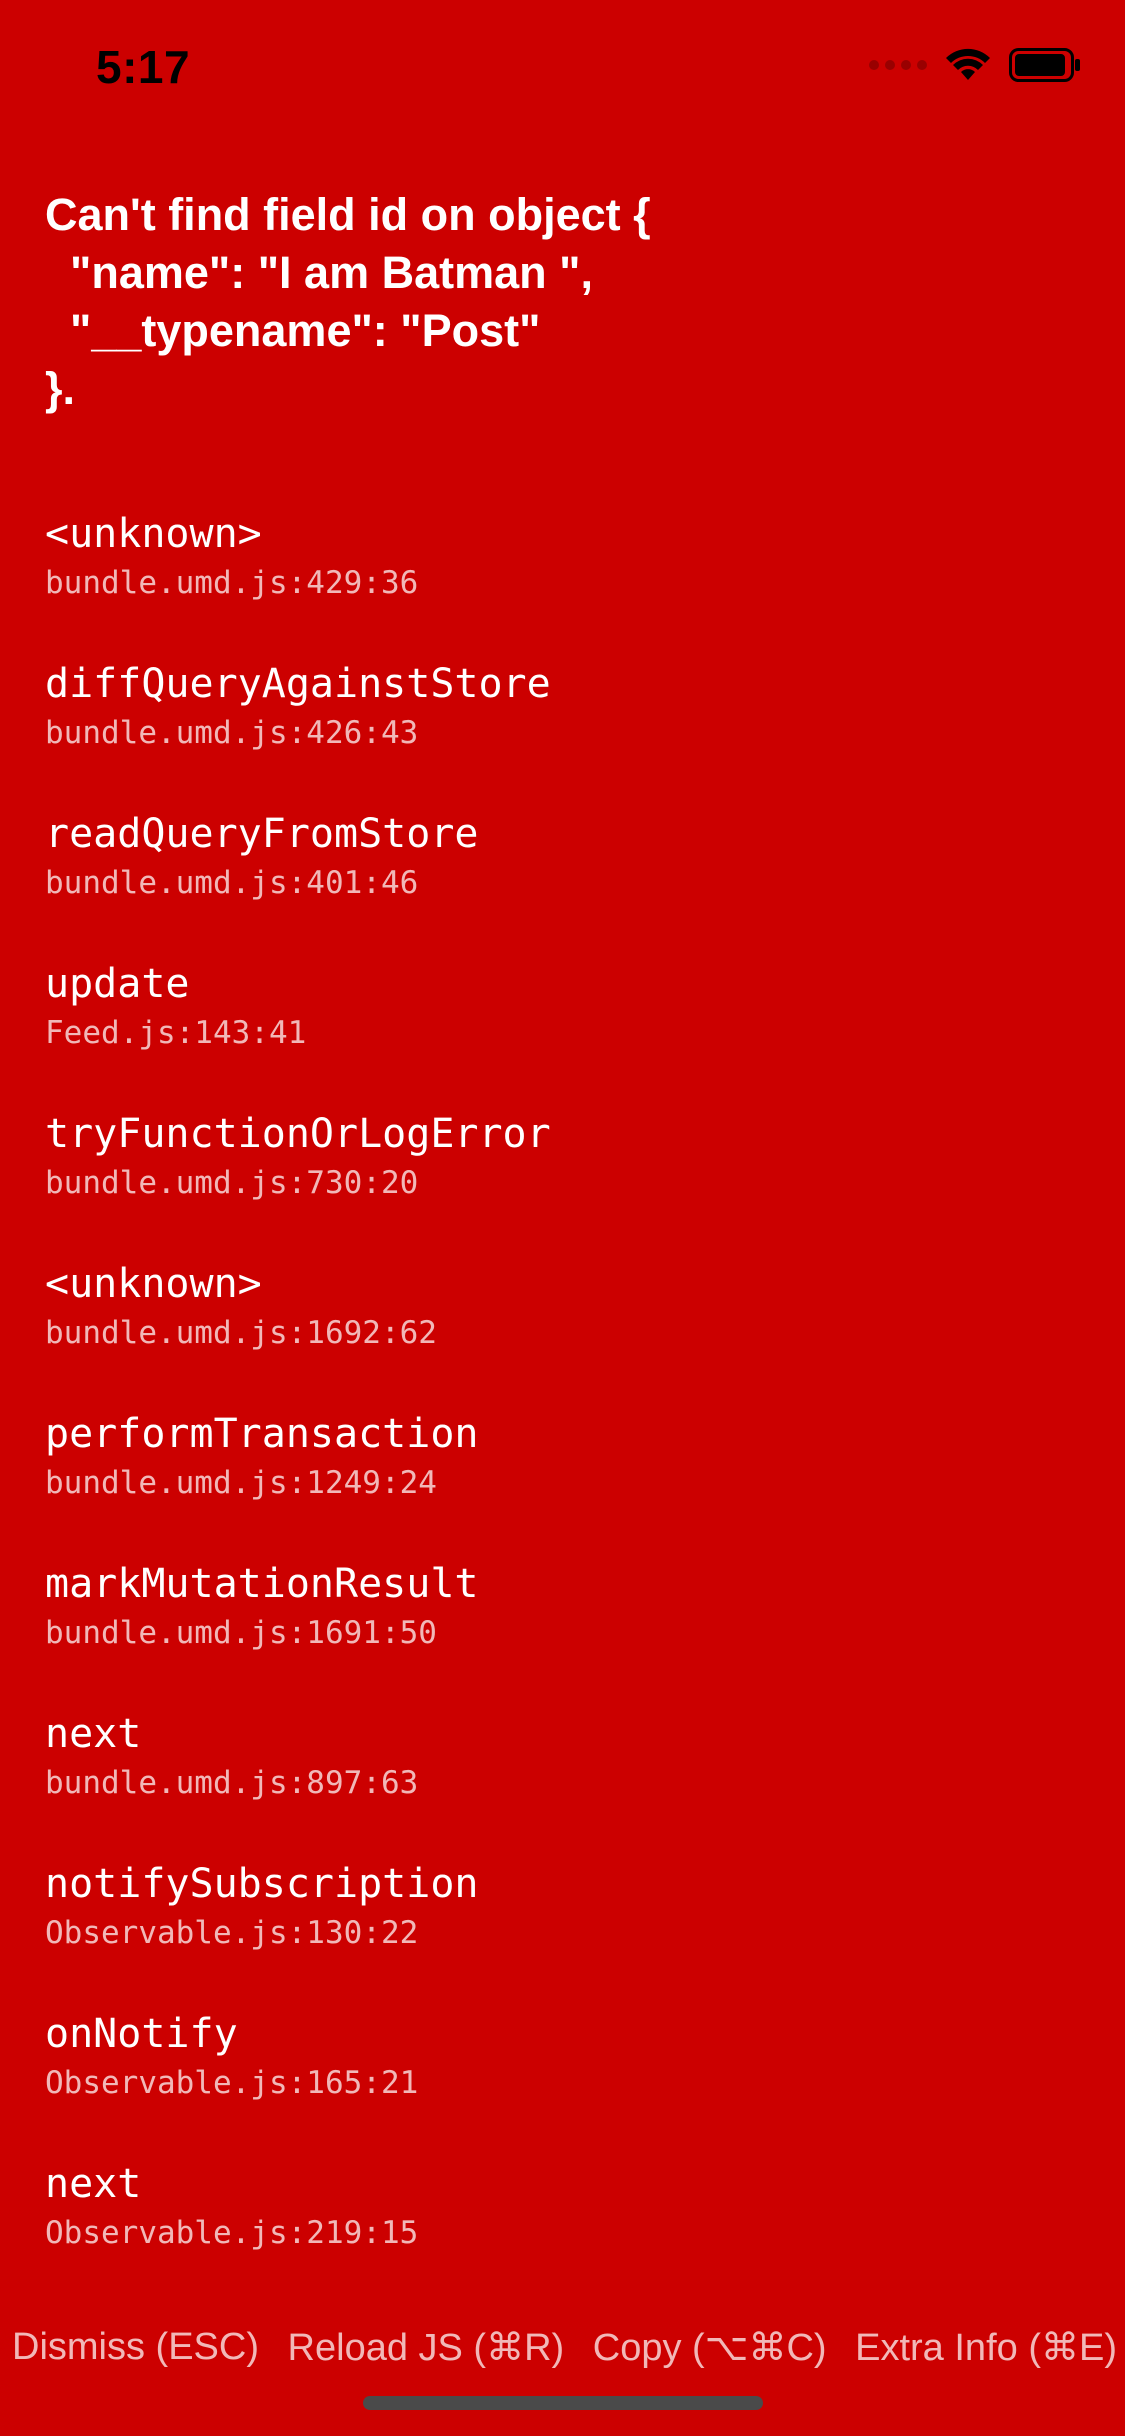 The width and height of the screenshot is (1125, 2436). I want to click on reload-js-button: Reload JS (⌘R), so click(426, 2347).